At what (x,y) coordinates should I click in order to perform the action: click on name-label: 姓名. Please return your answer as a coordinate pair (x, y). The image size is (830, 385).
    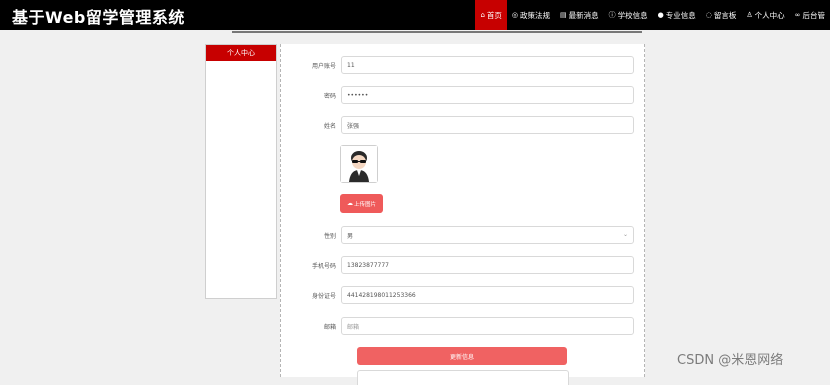
    Looking at the image, I should click on (329, 126).